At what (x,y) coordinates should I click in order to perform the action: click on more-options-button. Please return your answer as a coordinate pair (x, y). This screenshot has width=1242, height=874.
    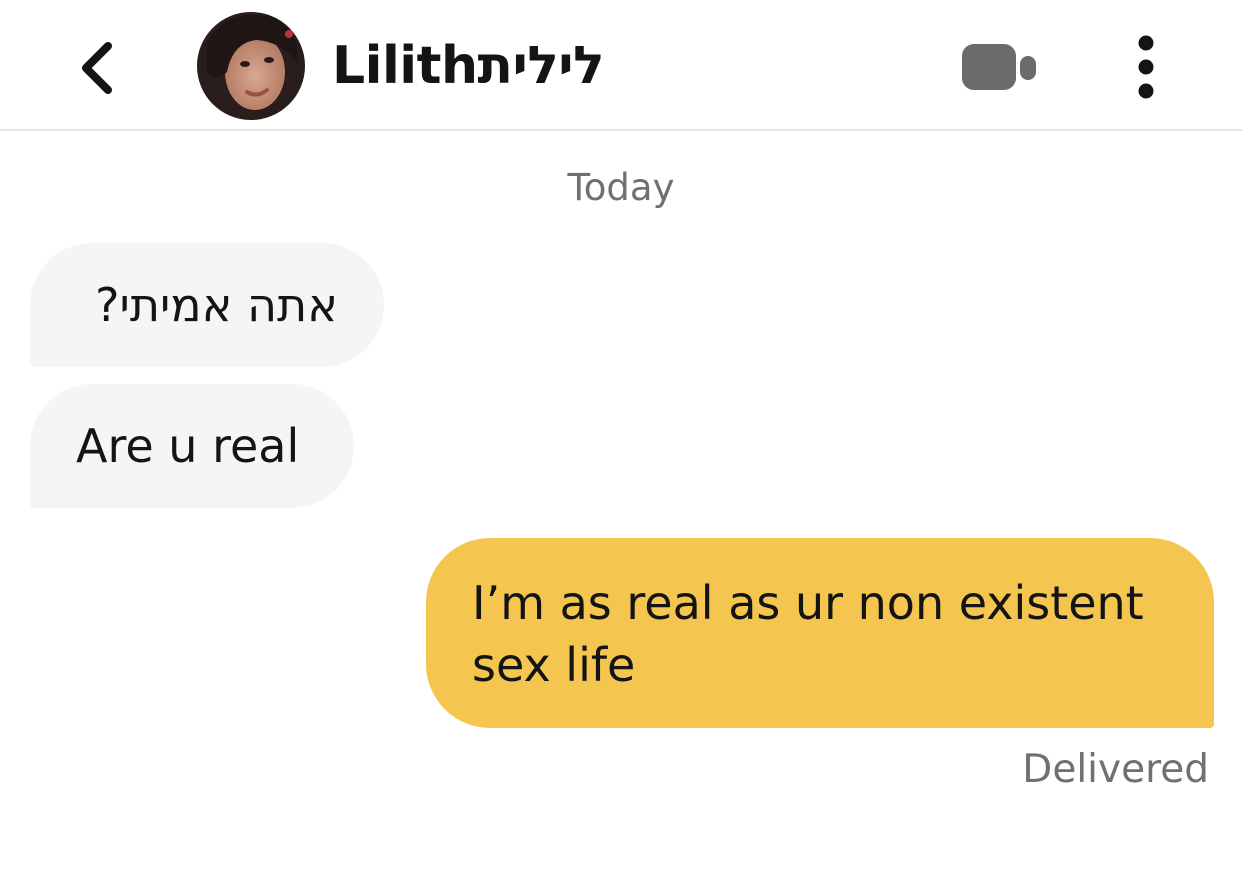
    Looking at the image, I should click on (1146, 67).